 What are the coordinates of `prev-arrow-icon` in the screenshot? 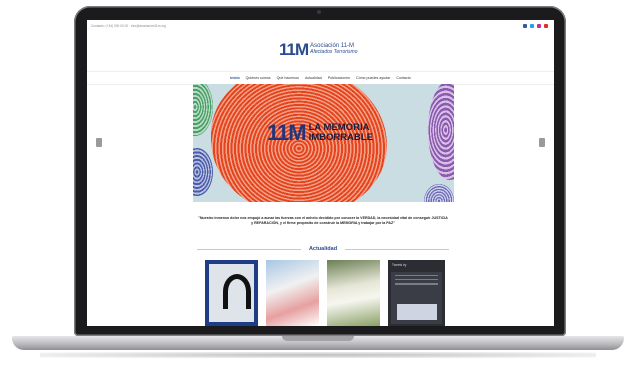 It's located at (99, 142).